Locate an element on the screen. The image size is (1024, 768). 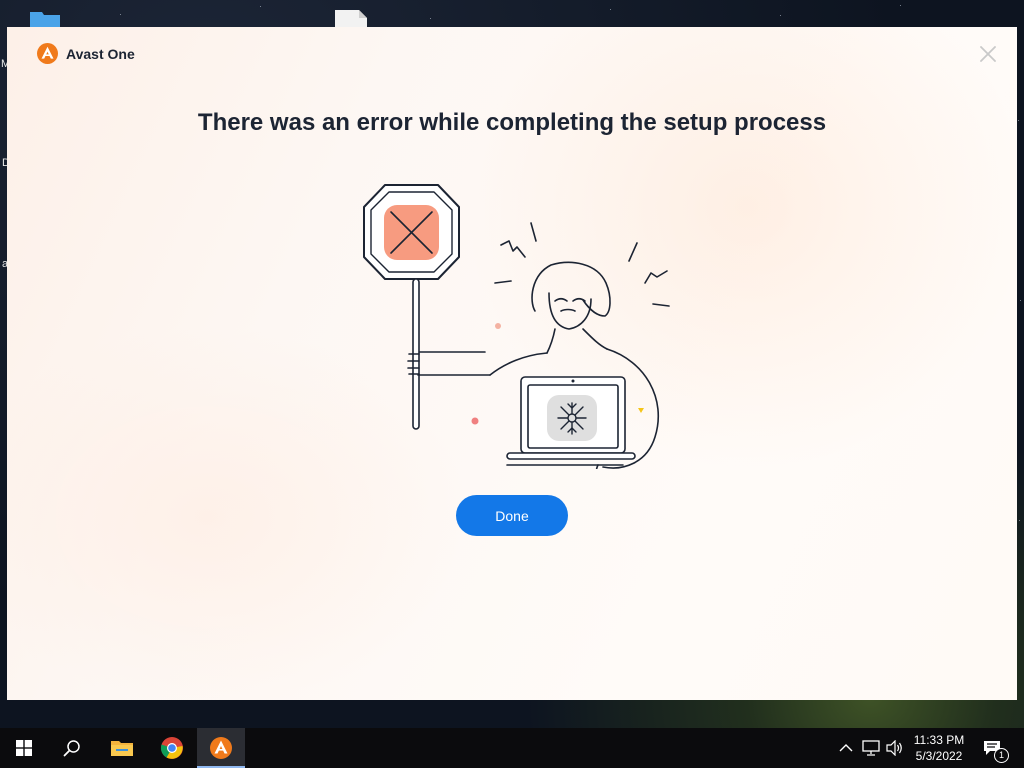
close-button is located at coordinates (988, 54).